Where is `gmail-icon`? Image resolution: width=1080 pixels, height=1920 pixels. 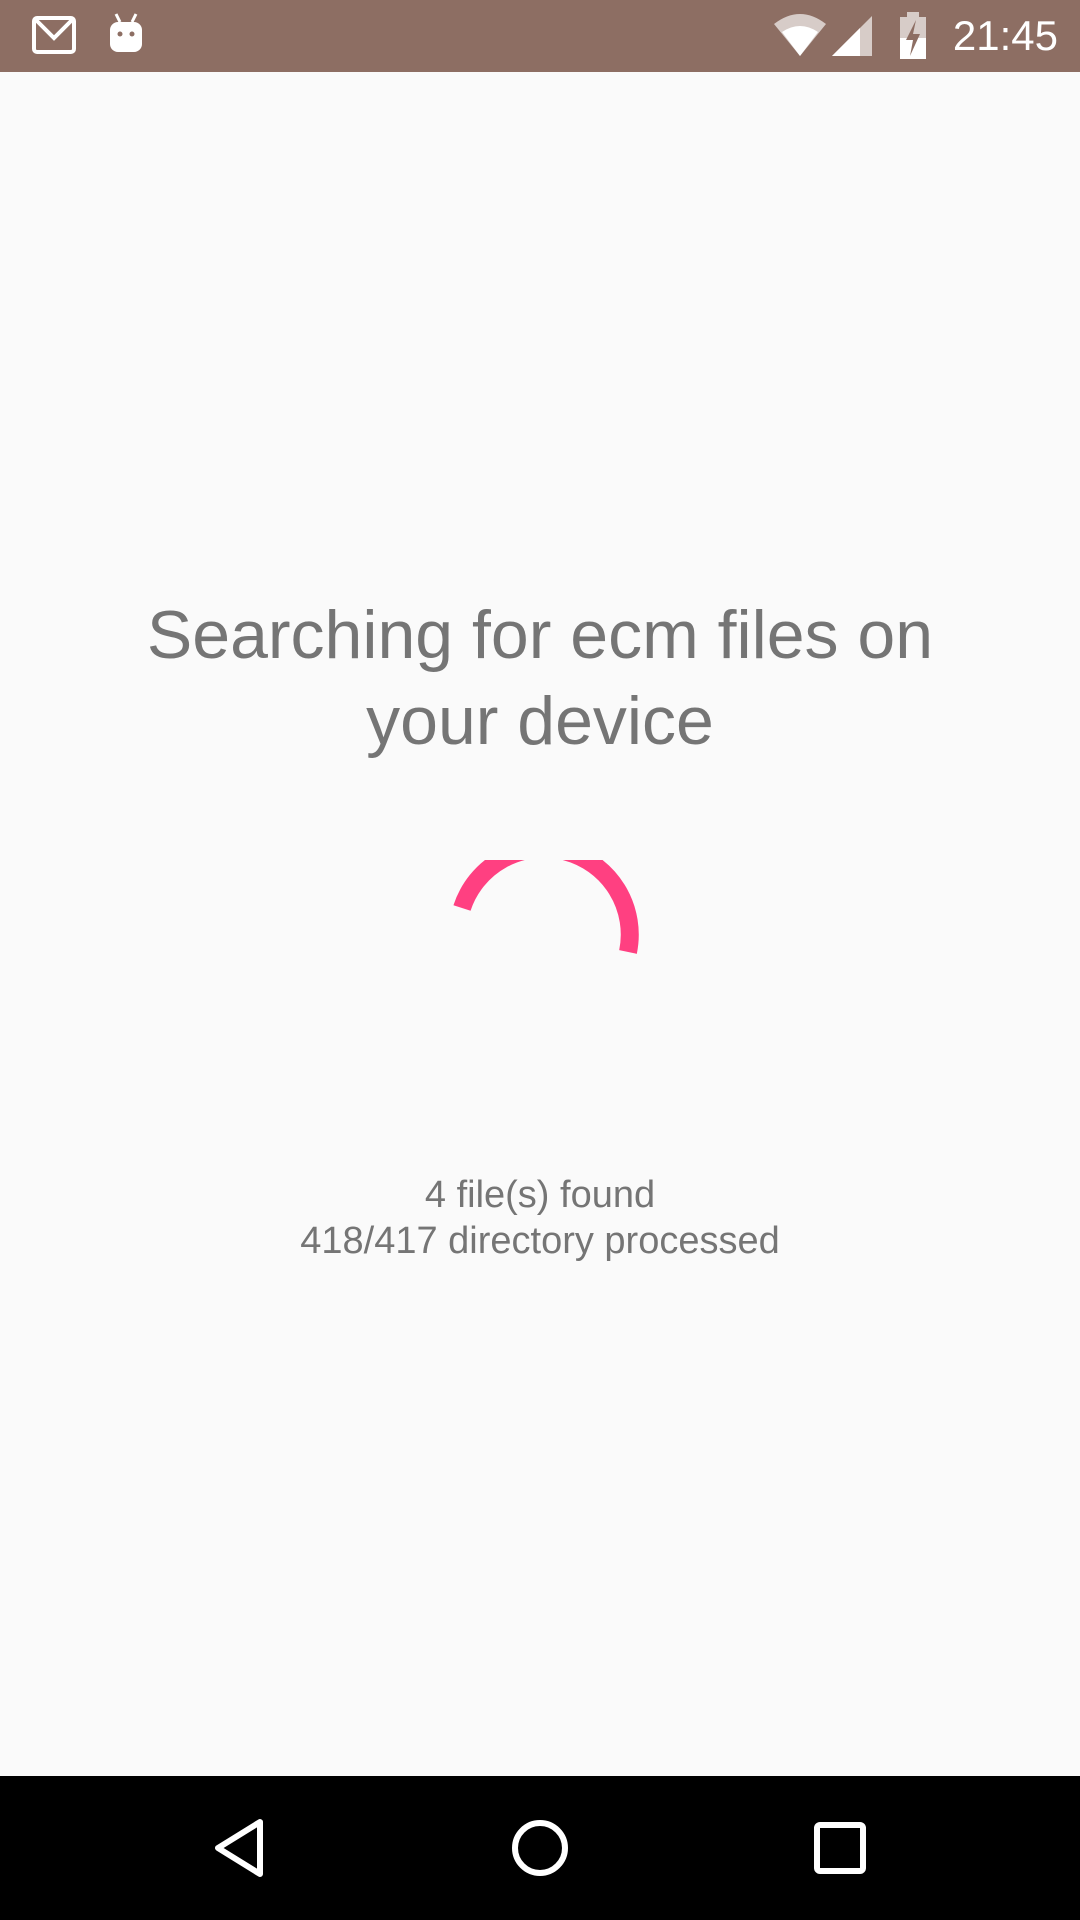 gmail-icon is located at coordinates (54, 35).